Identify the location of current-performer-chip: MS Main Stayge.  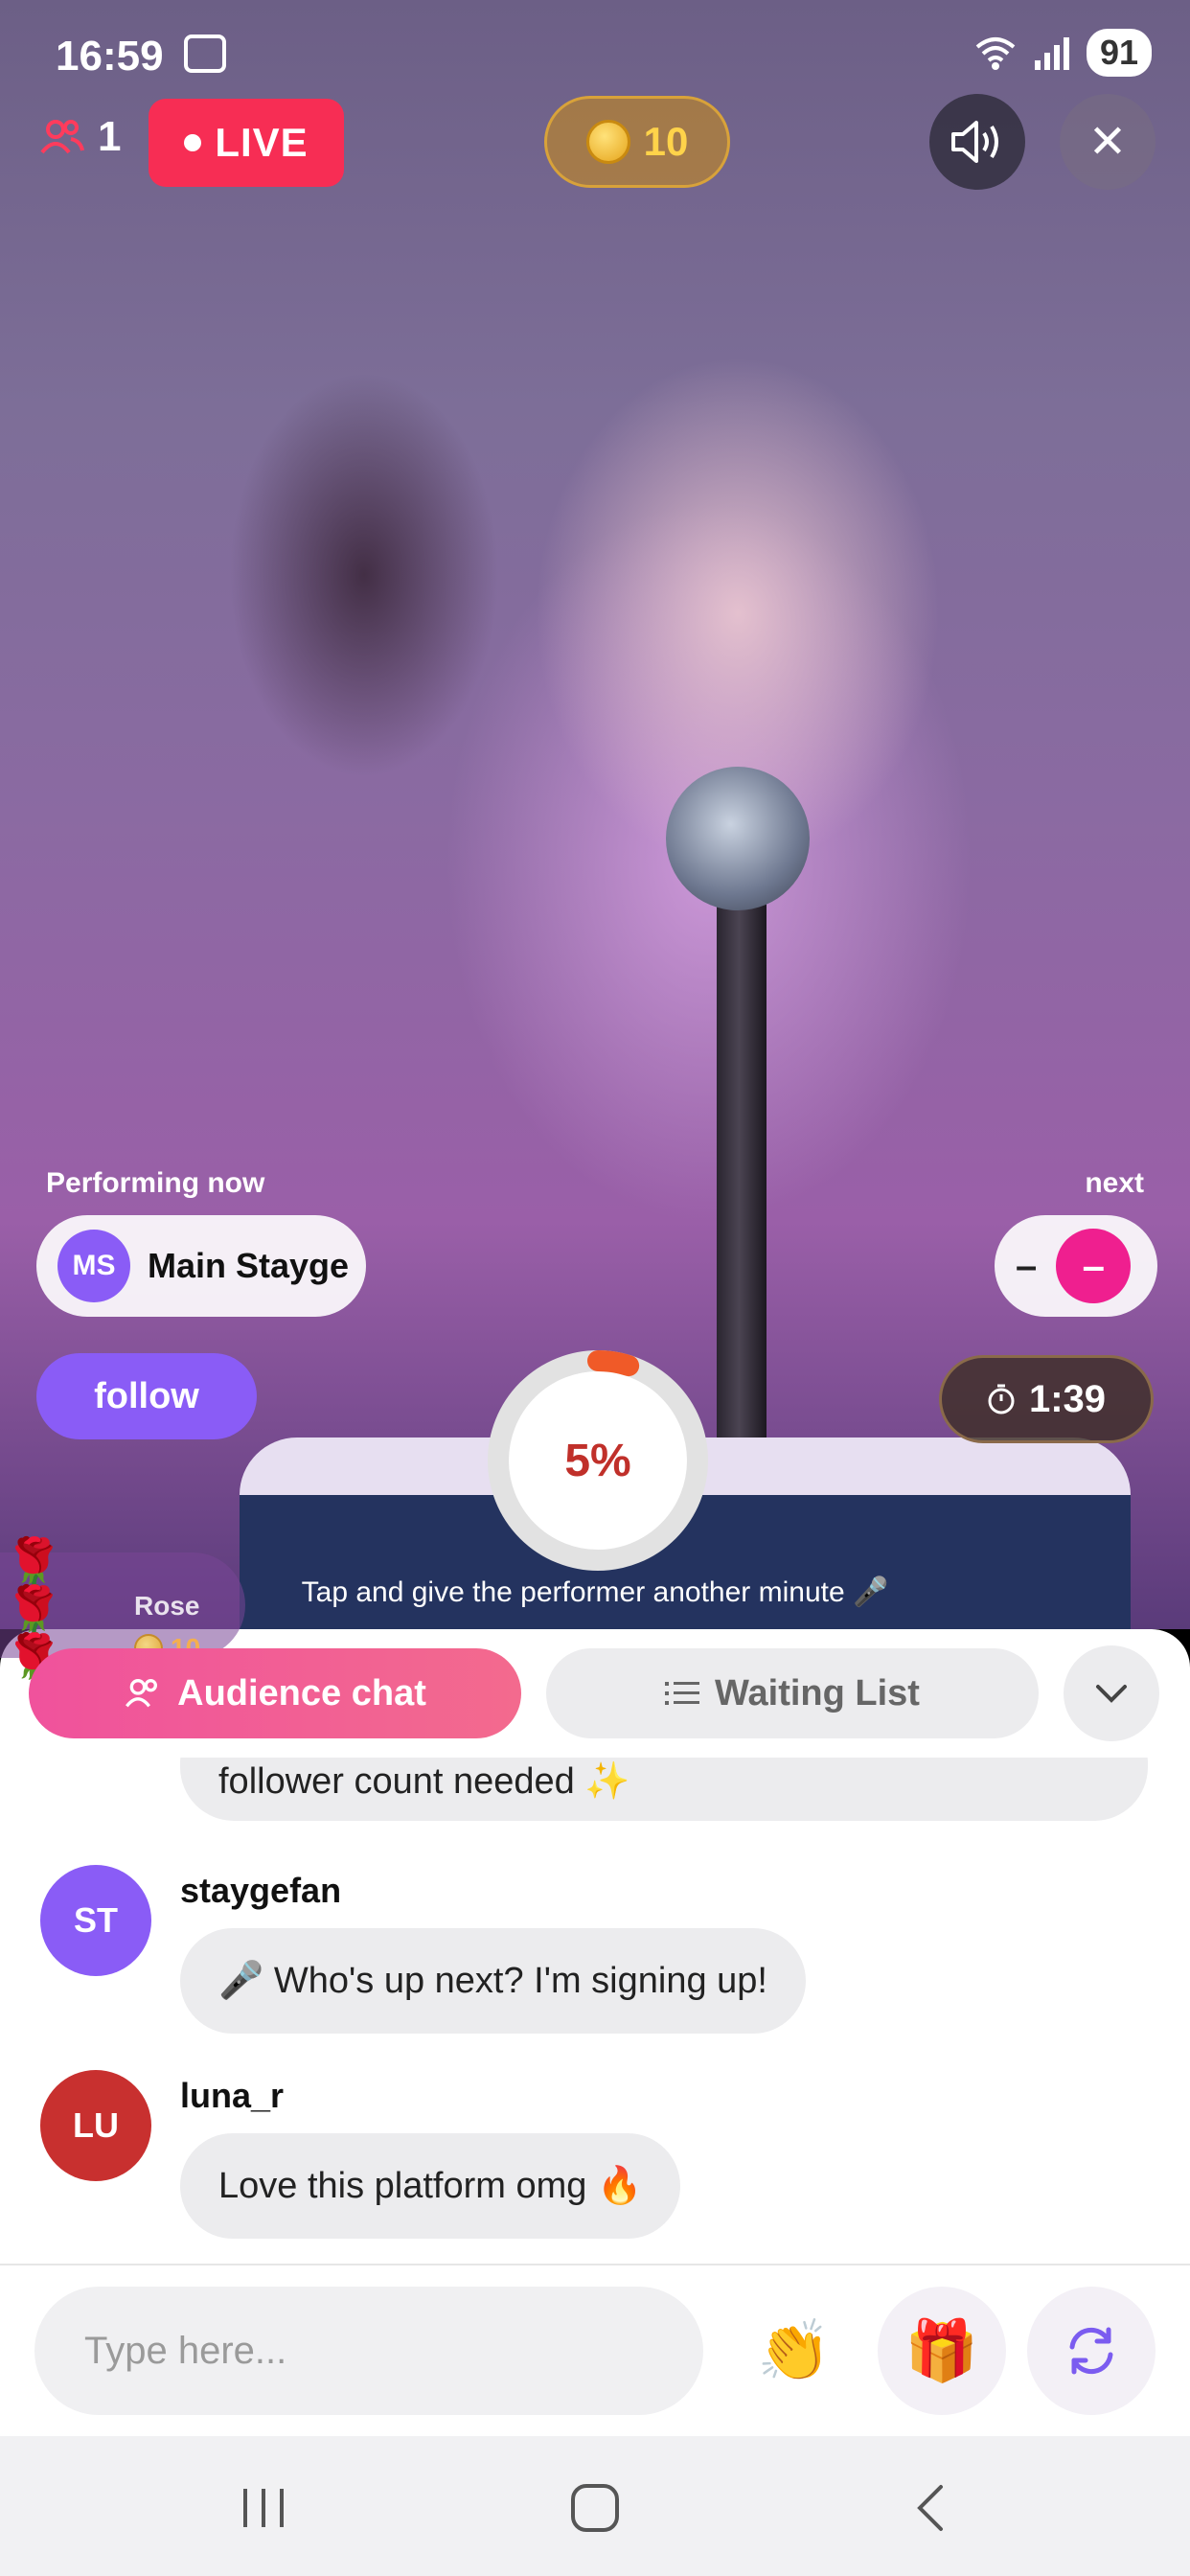
(201, 1266).